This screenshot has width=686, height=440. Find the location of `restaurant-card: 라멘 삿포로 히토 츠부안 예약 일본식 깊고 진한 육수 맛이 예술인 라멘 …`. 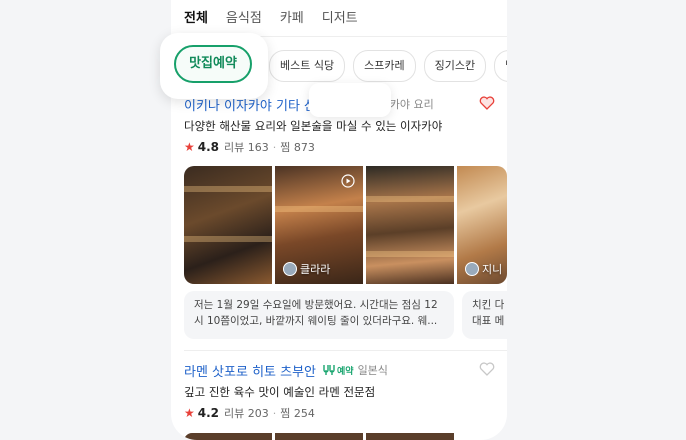

restaurant-card: 라멘 삿포로 히토 츠부안 예약 일본식 깊고 진한 육수 맛이 예술인 라멘 … is located at coordinates (345, 390).